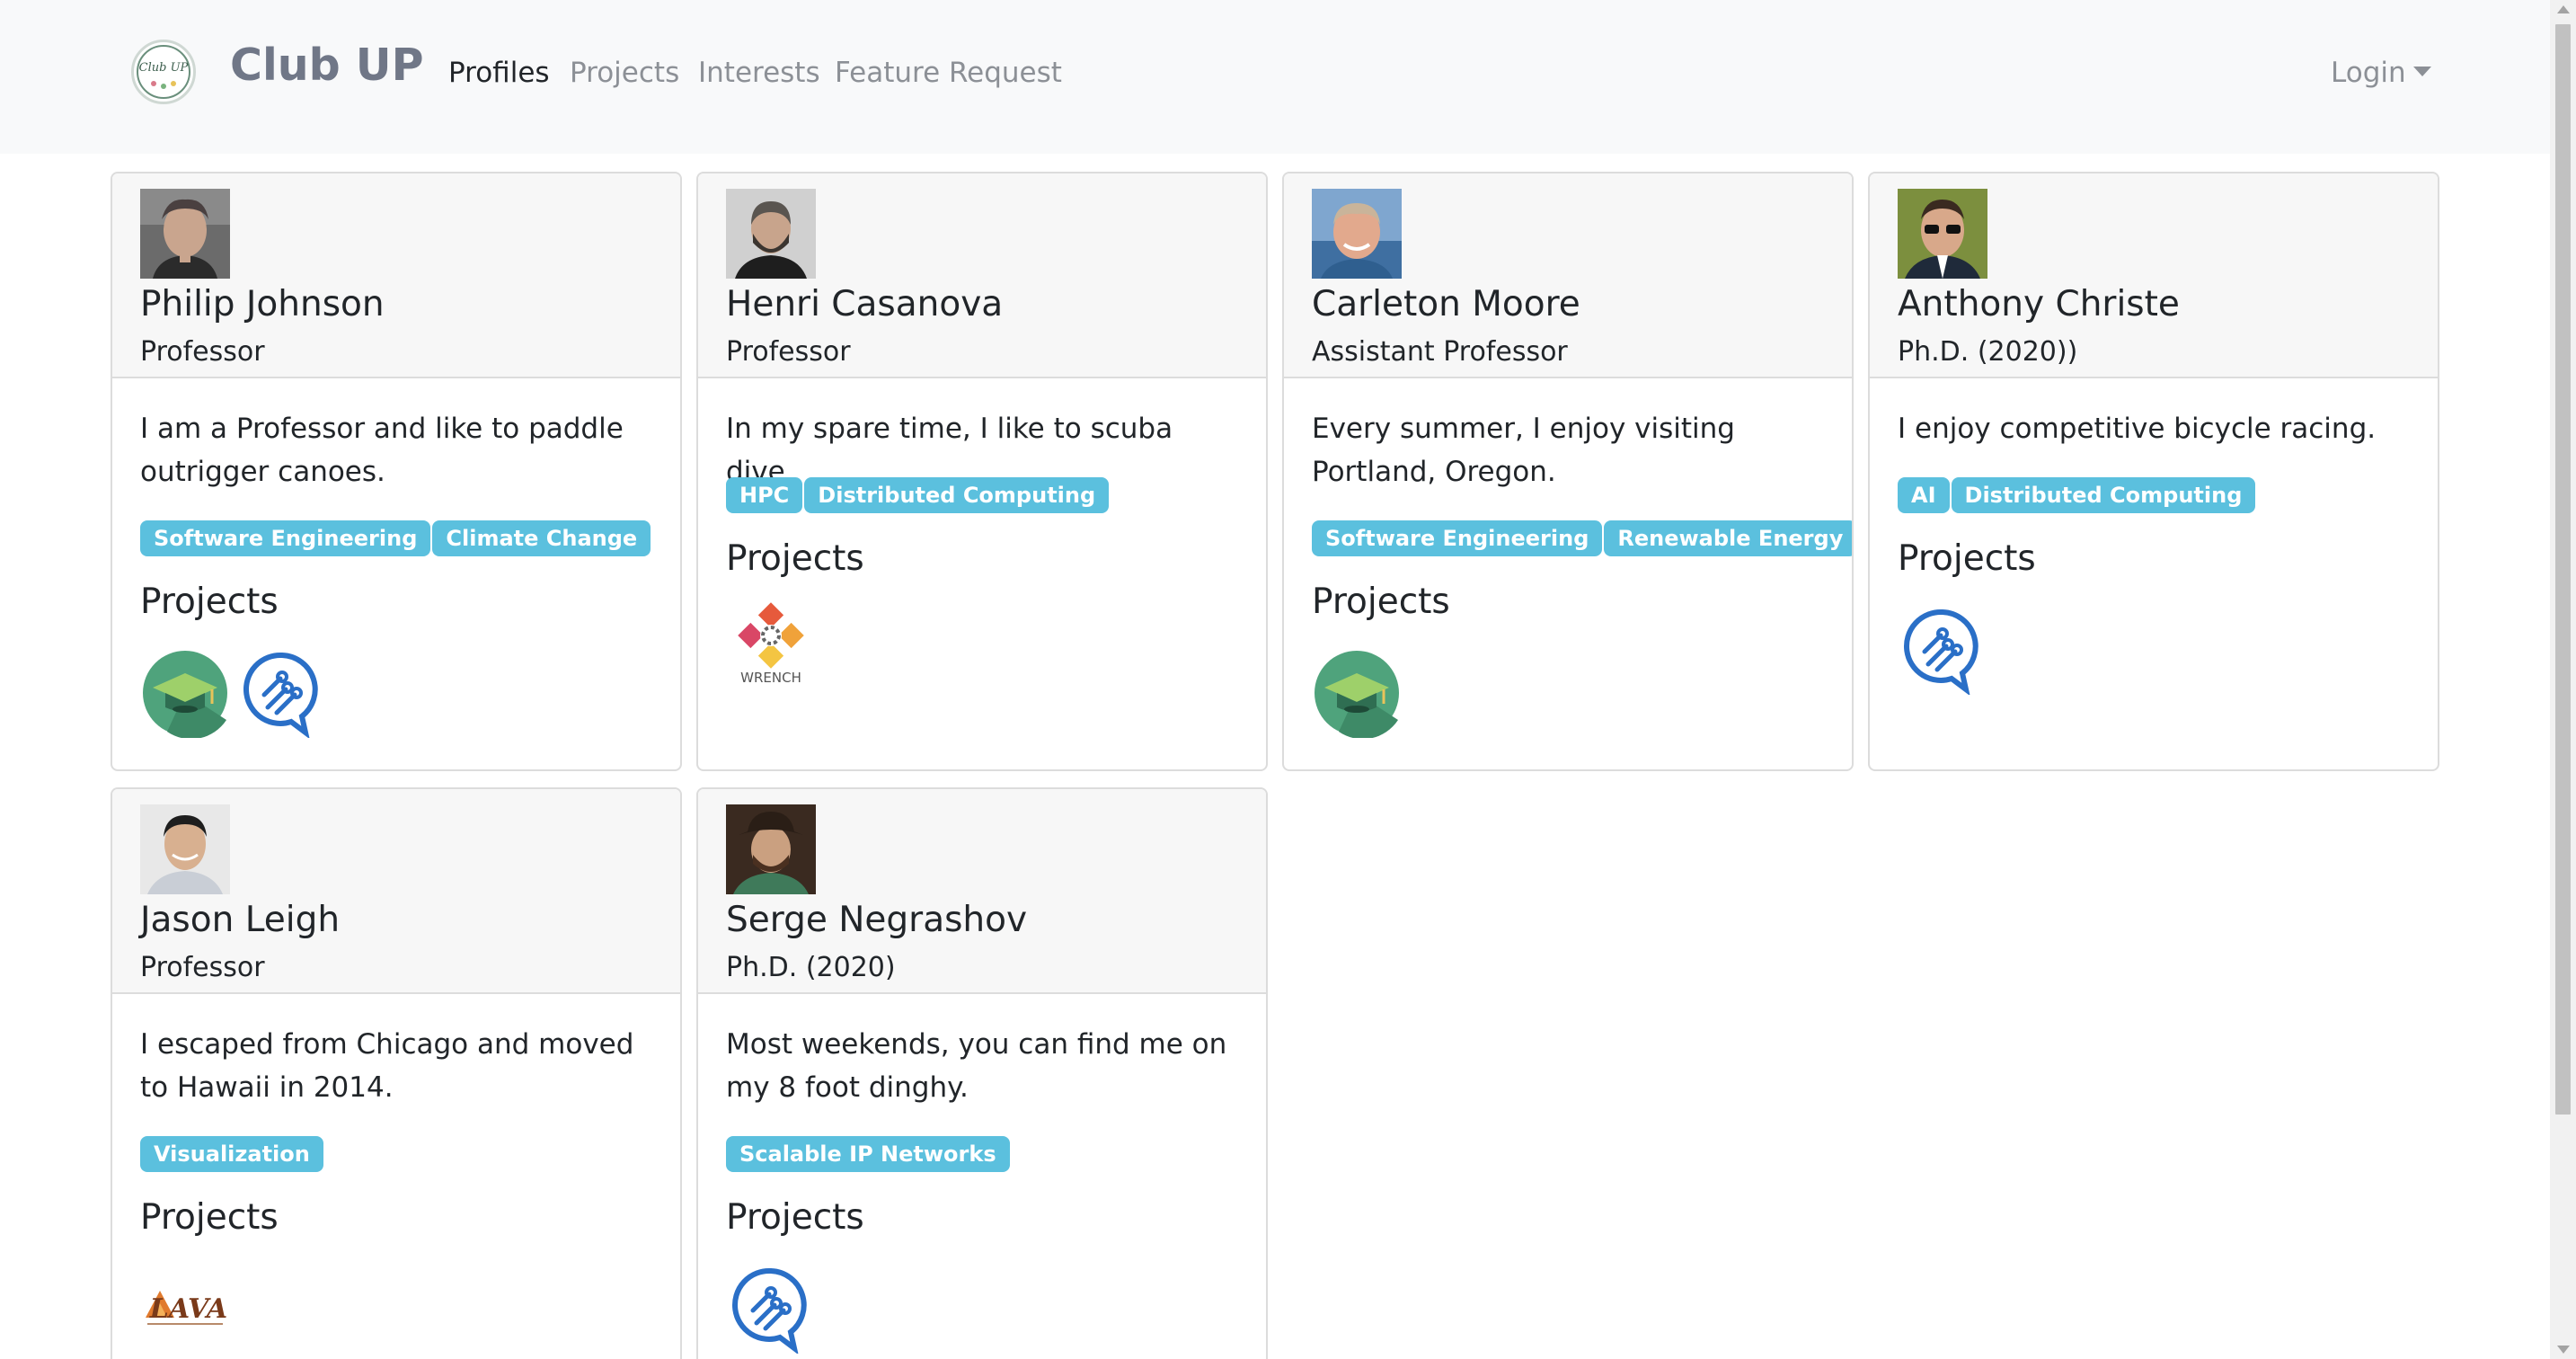 This screenshot has height=1359, width=2576. What do you see at coordinates (541, 538) in the screenshot?
I see `interest-badge: Climate Change` at bounding box center [541, 538].